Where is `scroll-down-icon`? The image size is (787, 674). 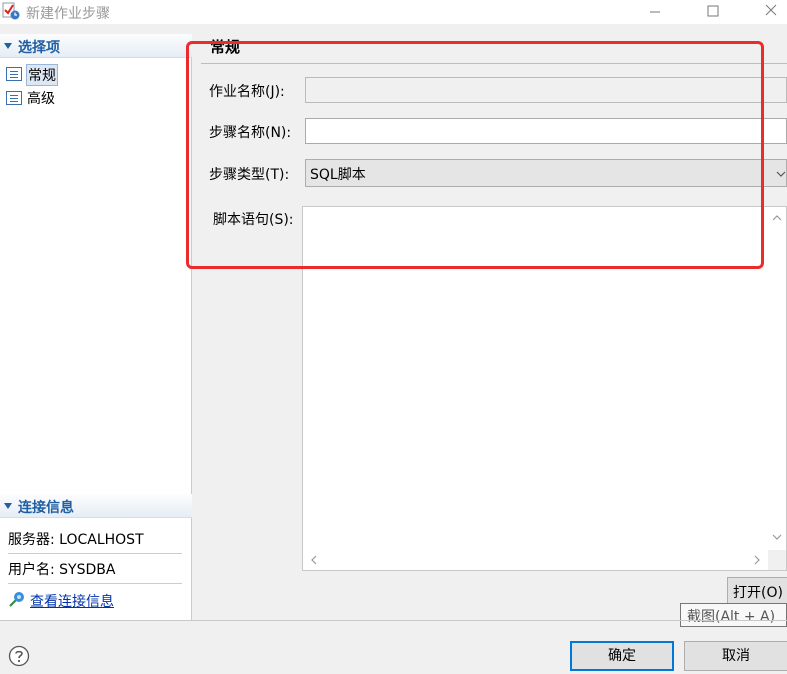
scroll-down-icon is located at coordinates (777, 537).